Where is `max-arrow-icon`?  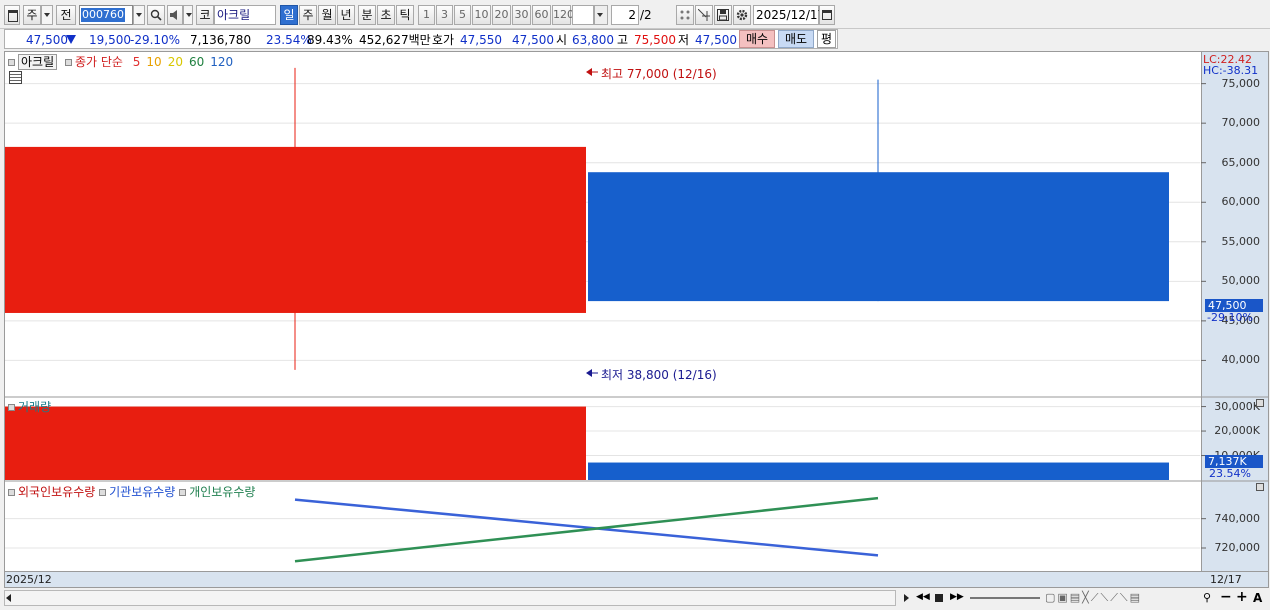
max-arrow-icon is located at coordinates (589, 72).